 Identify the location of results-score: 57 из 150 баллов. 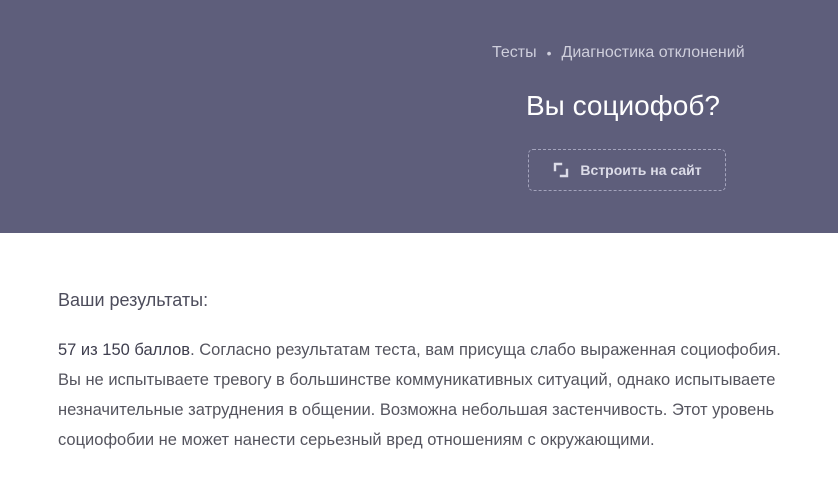
(124, 350).